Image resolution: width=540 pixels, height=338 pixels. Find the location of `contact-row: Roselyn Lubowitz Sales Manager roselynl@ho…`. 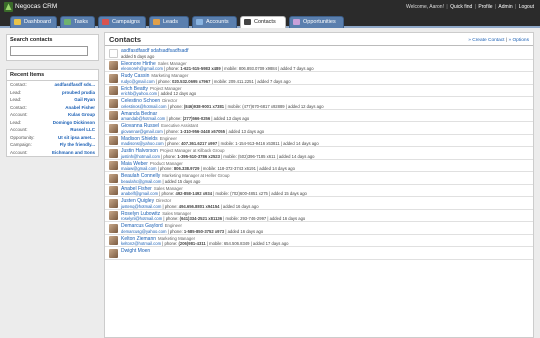

contact-row: Roselyn Lubowitz Sales Manager roselynl@ho… is located at coordinates (319, 216).